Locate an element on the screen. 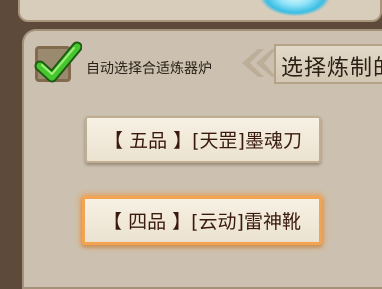 The image size is (382, 289). item-label: 【 五品 】[天罡]墨魂刀 is located at coordinates (203, 141).